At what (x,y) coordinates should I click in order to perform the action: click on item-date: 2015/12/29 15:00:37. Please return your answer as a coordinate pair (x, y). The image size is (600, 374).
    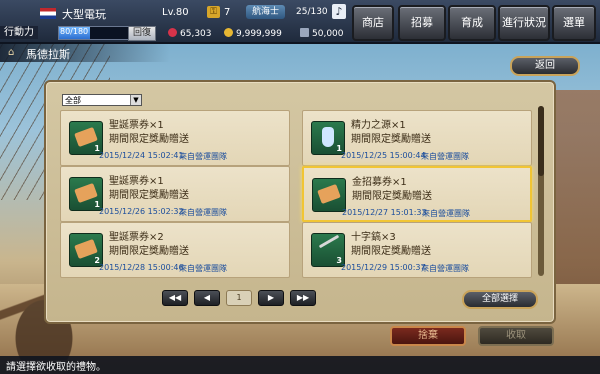
    Looking at the image, I should click on (383, 267).